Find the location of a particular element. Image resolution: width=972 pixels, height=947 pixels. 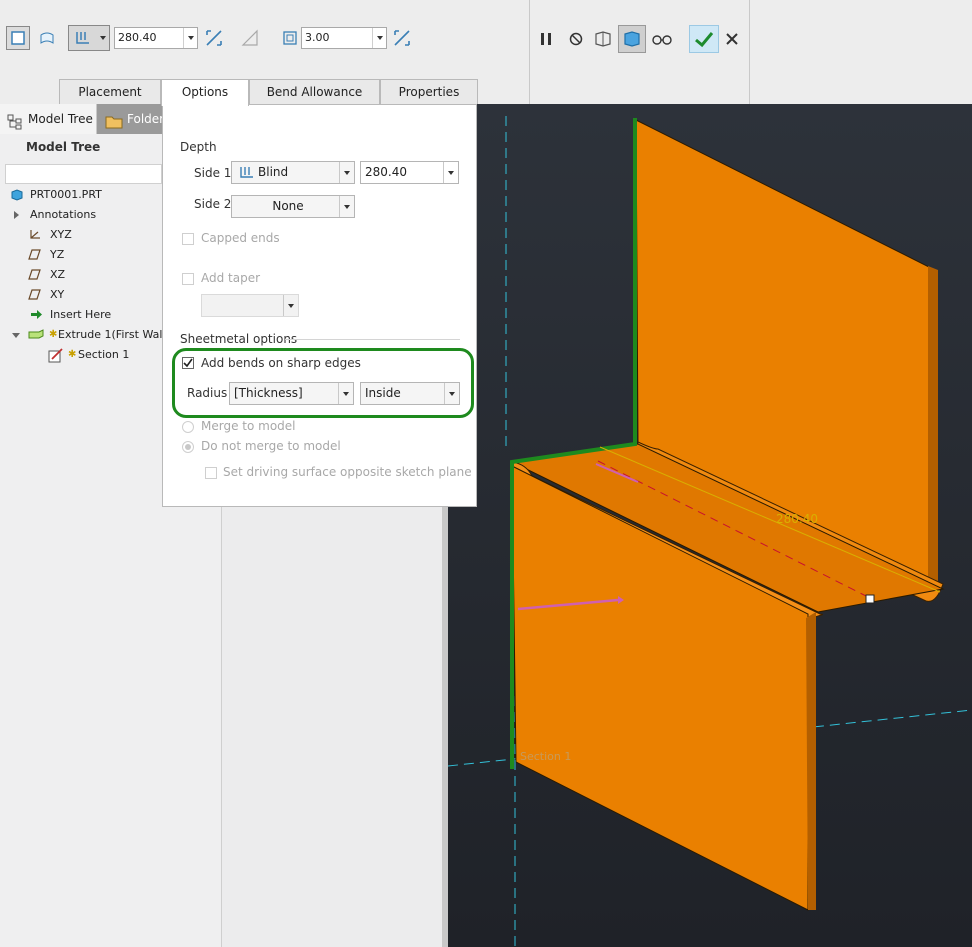

glasses-preview-button is located at coordinates (662, 39).